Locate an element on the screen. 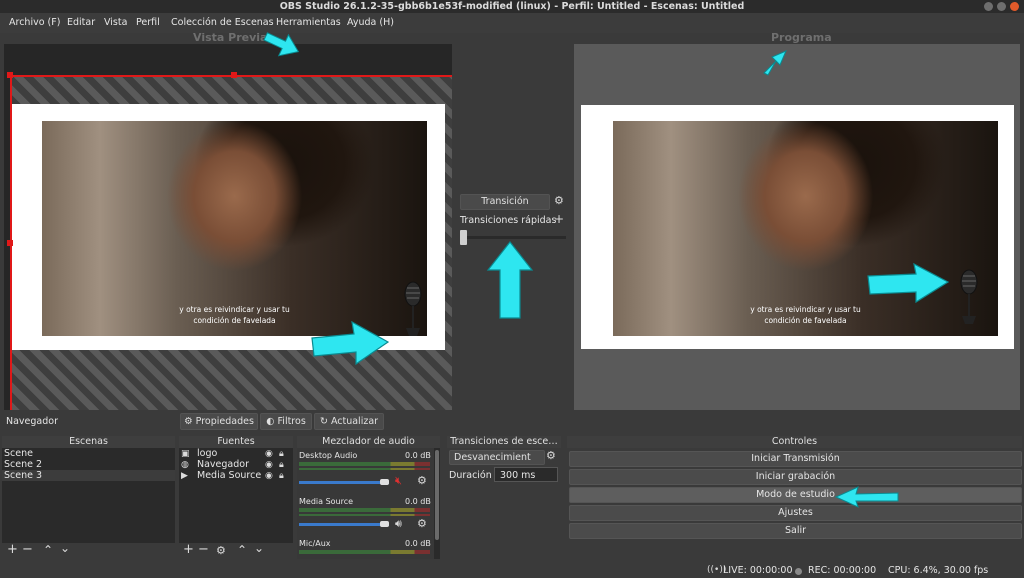 The height and width of the screenshot is (578, 1024). start-recording-button: Iniciar grabación is located at coordinates (795, 477).